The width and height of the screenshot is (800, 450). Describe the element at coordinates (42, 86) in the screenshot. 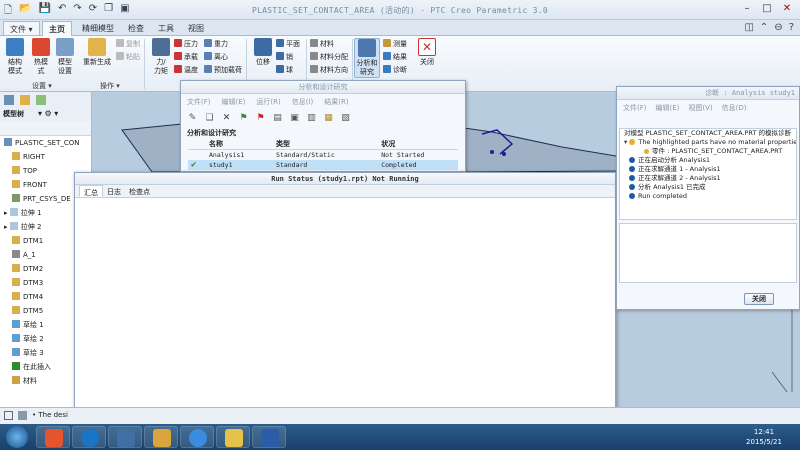

I see `group-setup-label: 设置 ▾` at that location.